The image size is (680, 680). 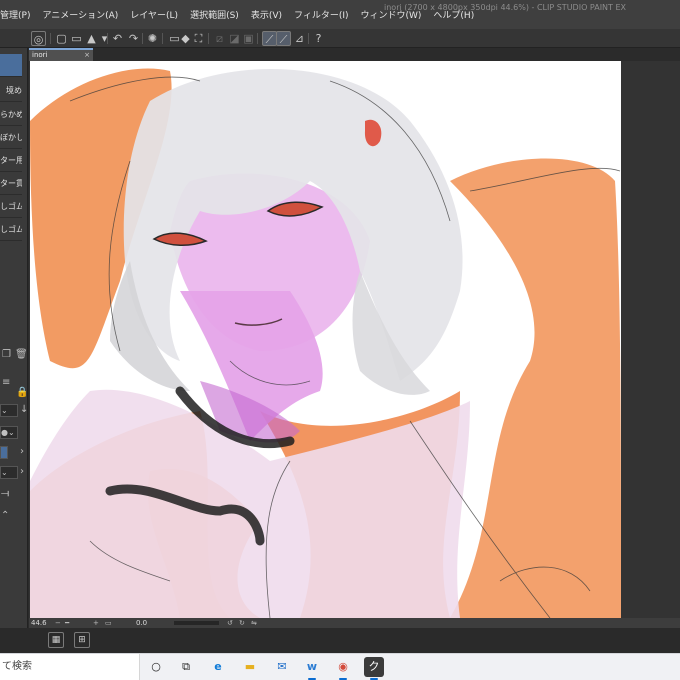 What do you see at coordinates (343, 668) in the screenshot?
I see `chrome-icon: ◉` at bounding box center [343, 668].